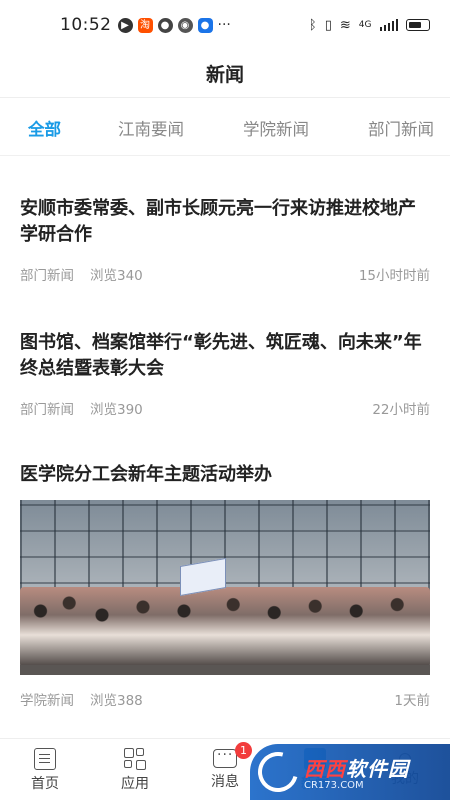 The width and height of the screenshot is (450, 800). I want to click on news-meta: 学院新闻 浏览388 1天前, so click(225, 699).